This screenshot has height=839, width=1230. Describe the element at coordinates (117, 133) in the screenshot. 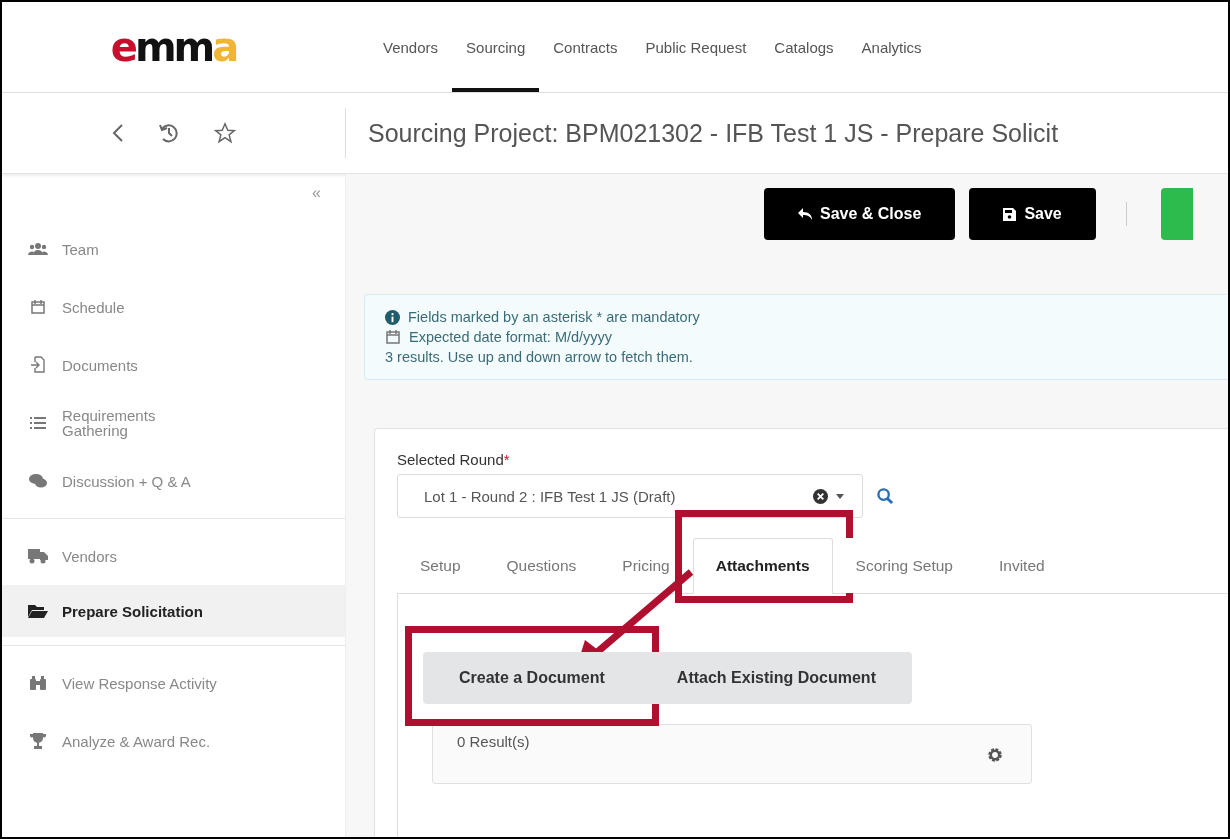

I see `back-icon` at that location.